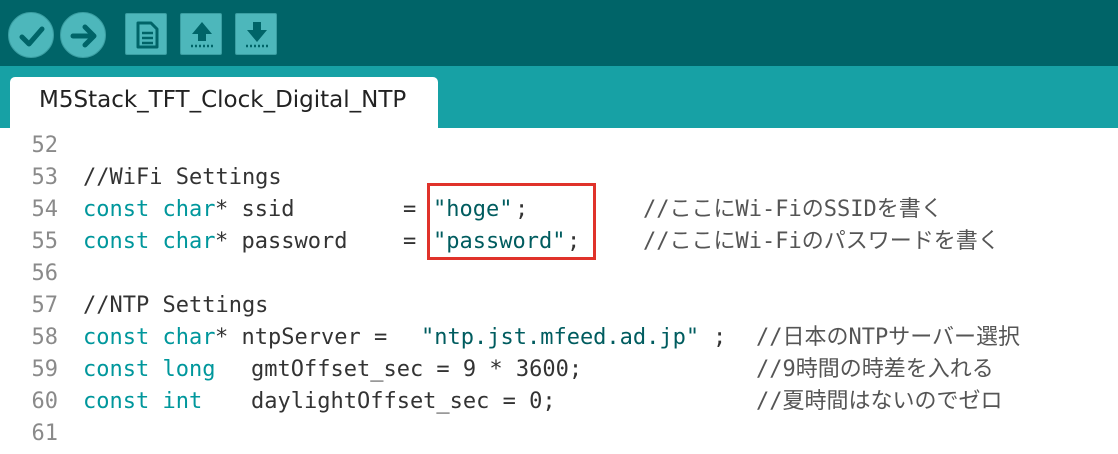  I want to click on code-line: //NTP Settings, so click(583, 306).